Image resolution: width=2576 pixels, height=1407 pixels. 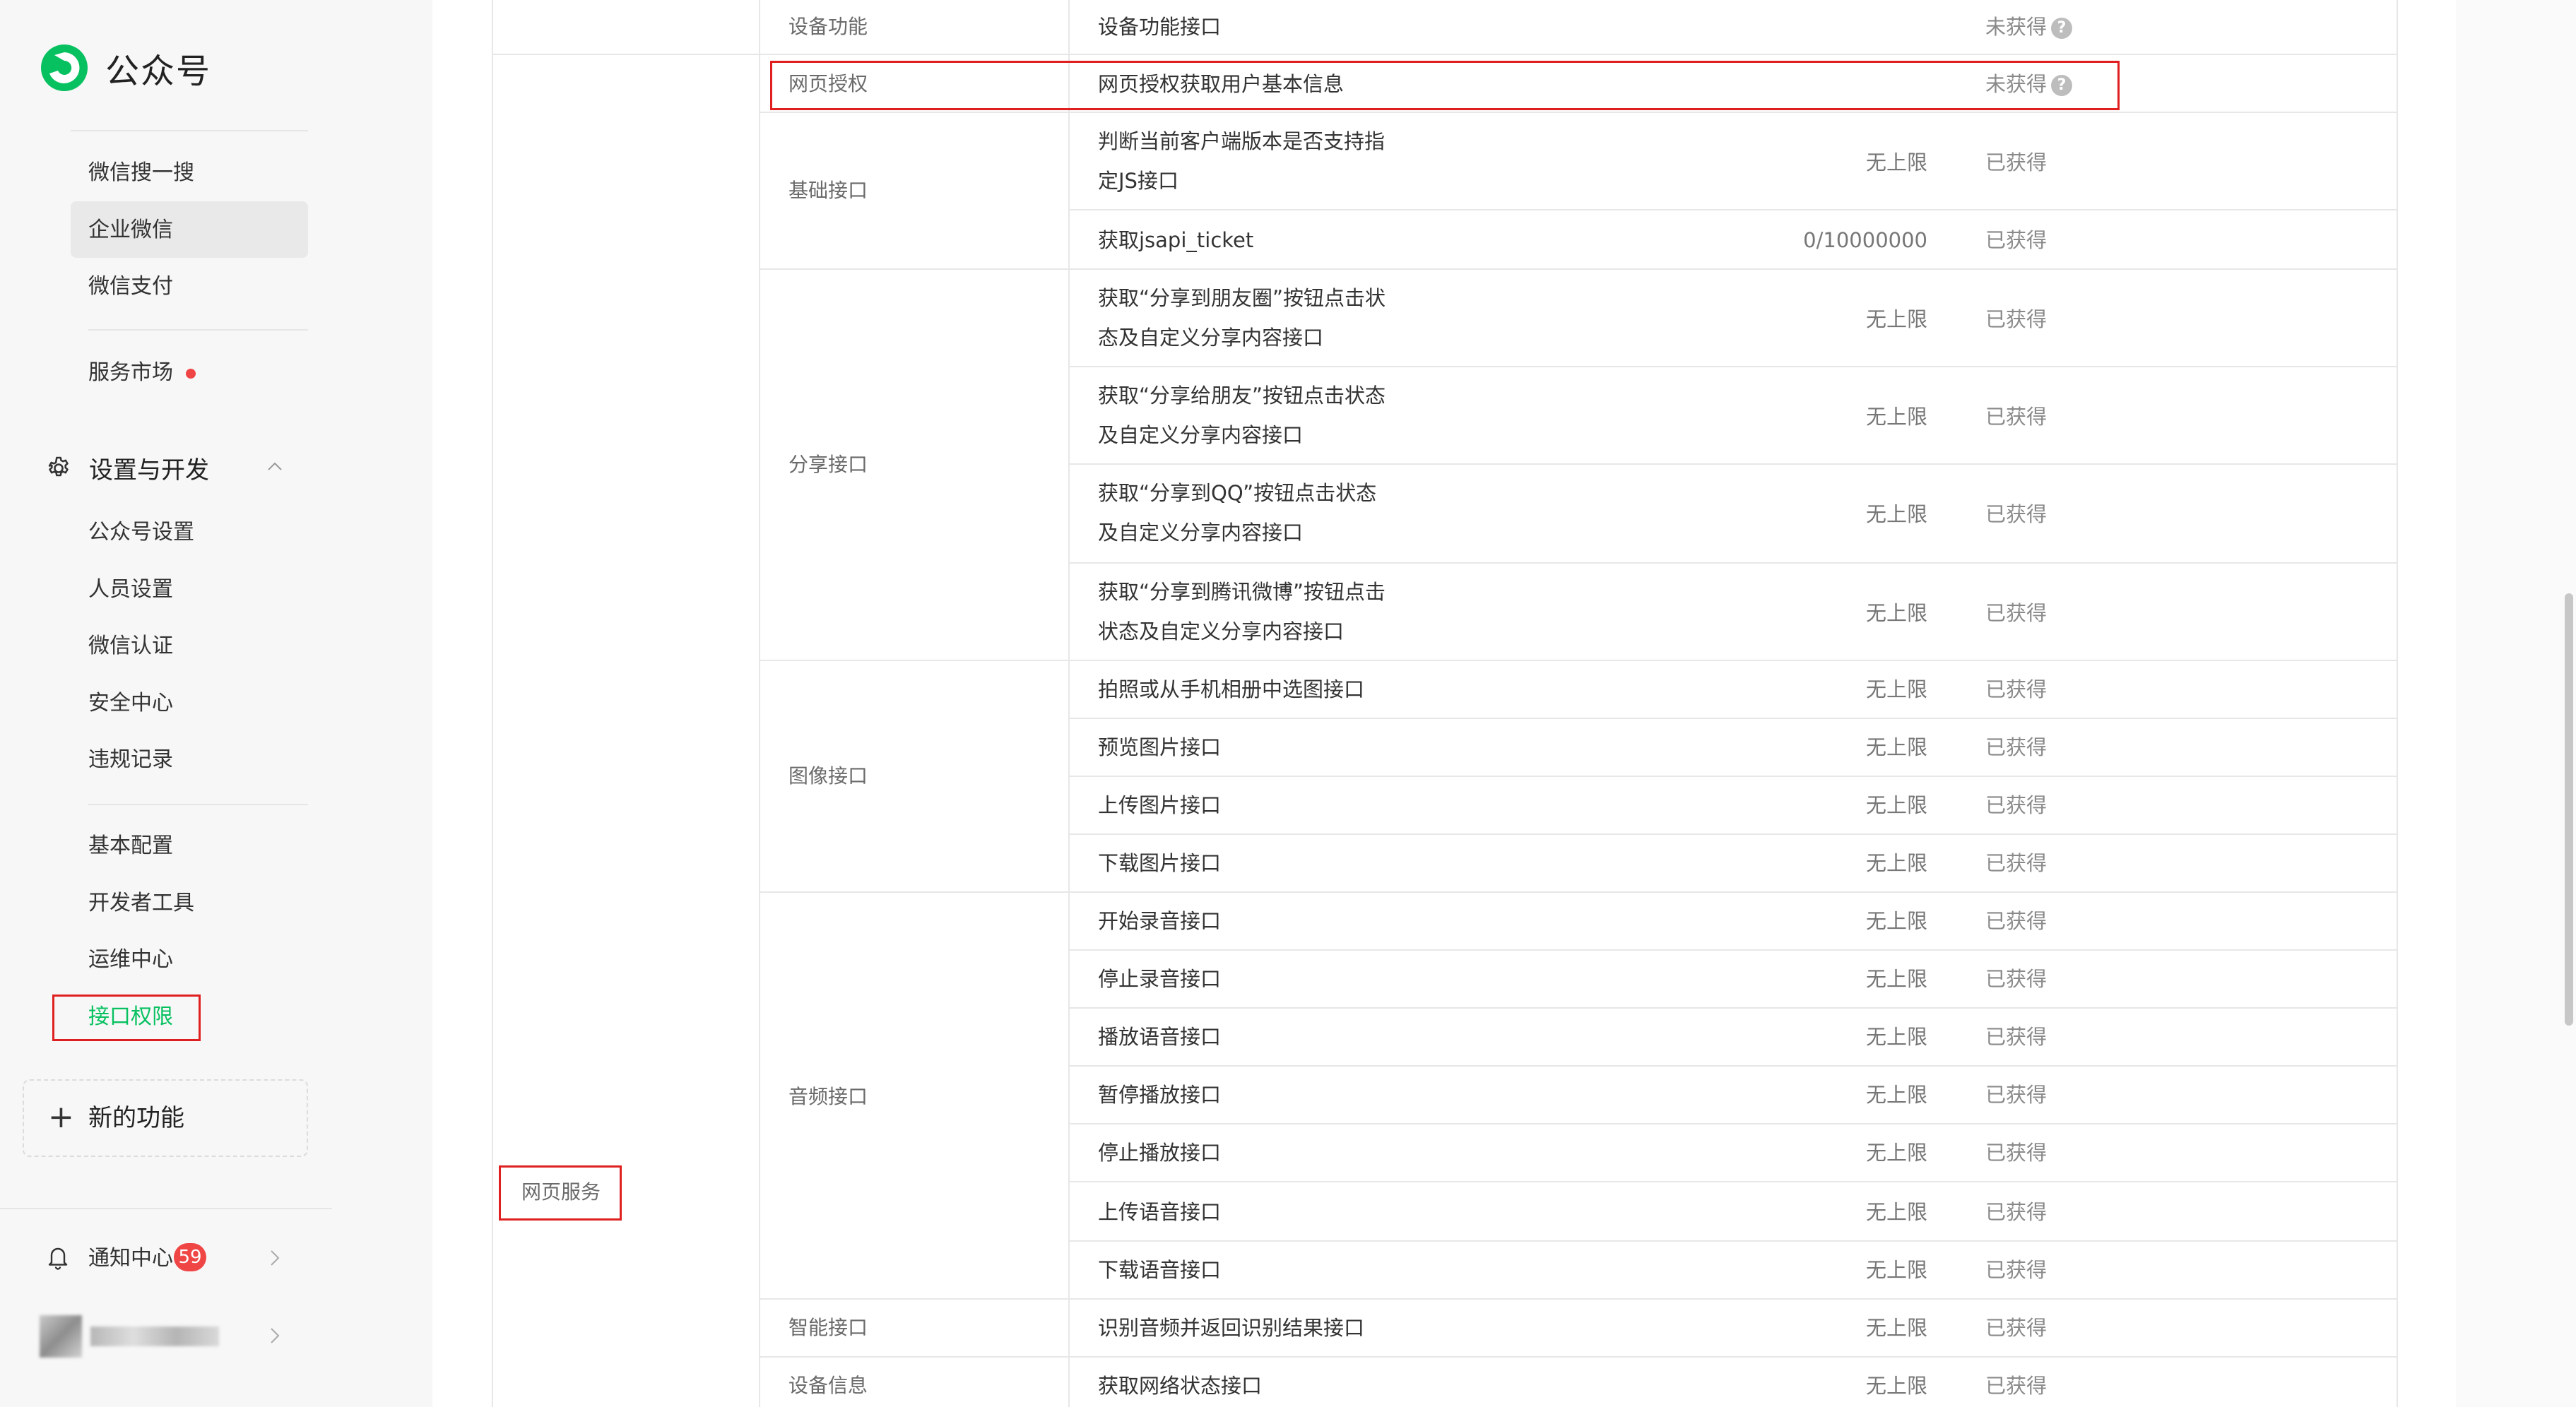 I want to click on avatar, so click(x=61, y=1336).